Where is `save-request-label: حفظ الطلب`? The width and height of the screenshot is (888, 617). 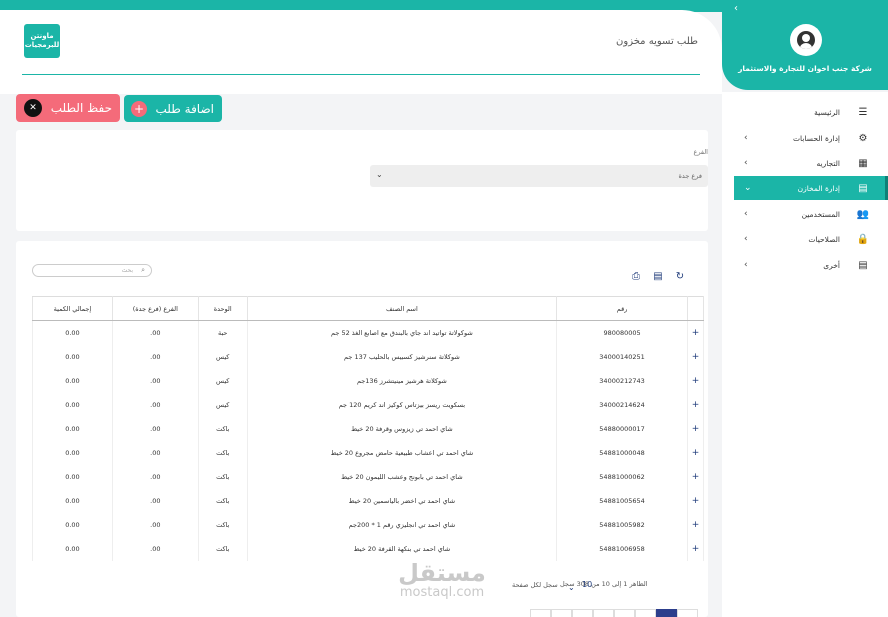
save-request-label: حفظ الطلب is located at coordinates (81, 108).